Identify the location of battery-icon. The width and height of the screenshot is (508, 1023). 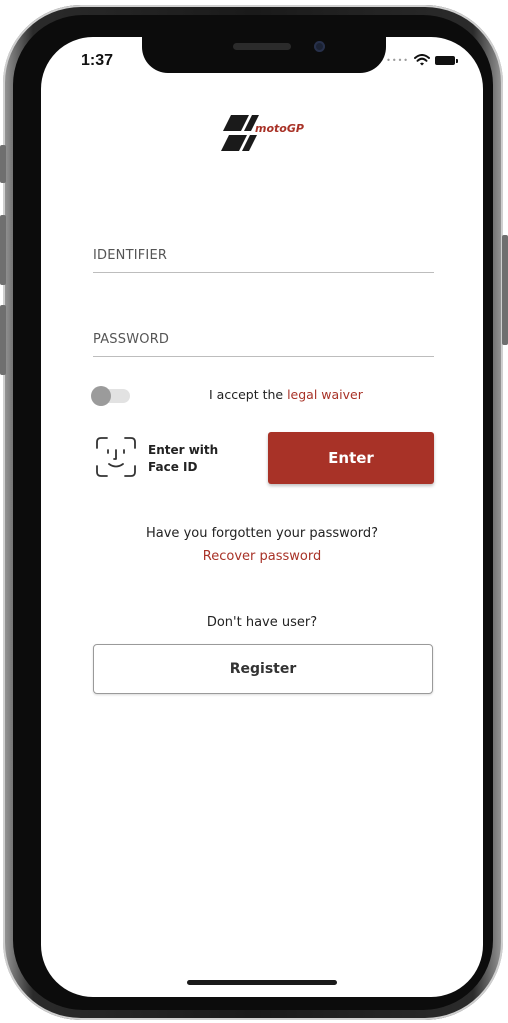
(446, 60).